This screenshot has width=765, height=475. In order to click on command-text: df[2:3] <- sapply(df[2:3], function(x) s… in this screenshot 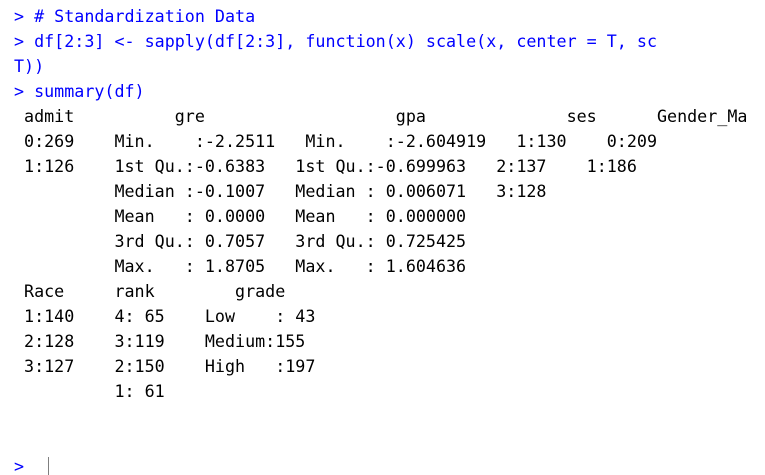, I will do `click(345, 41)`.